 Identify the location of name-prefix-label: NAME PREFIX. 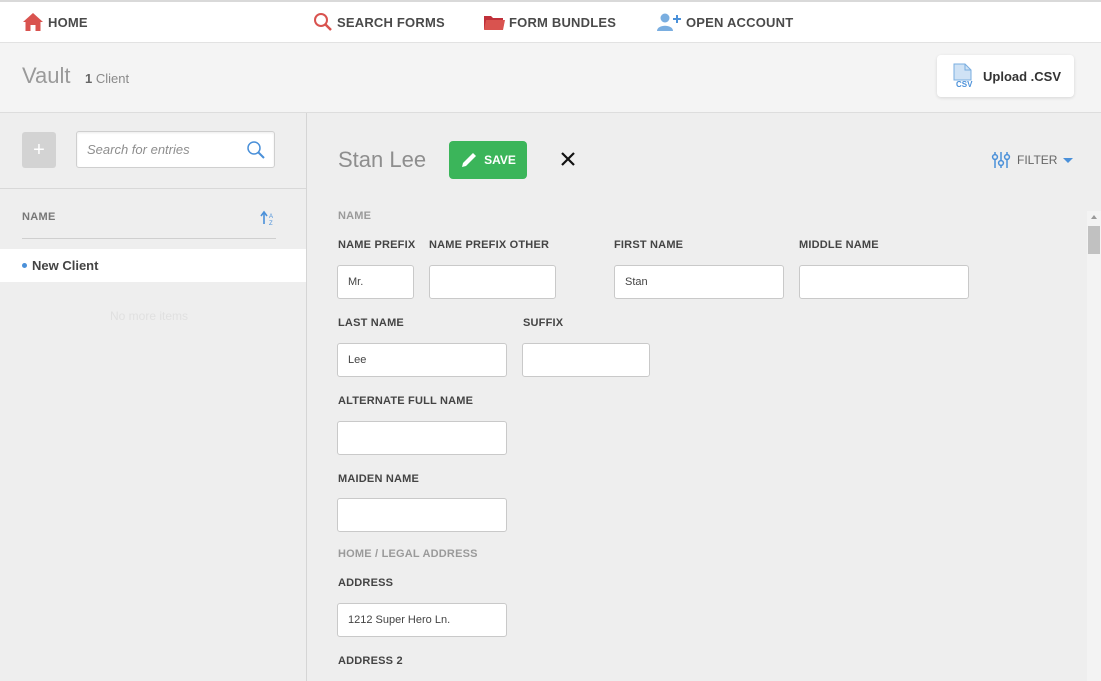
(377, 245).